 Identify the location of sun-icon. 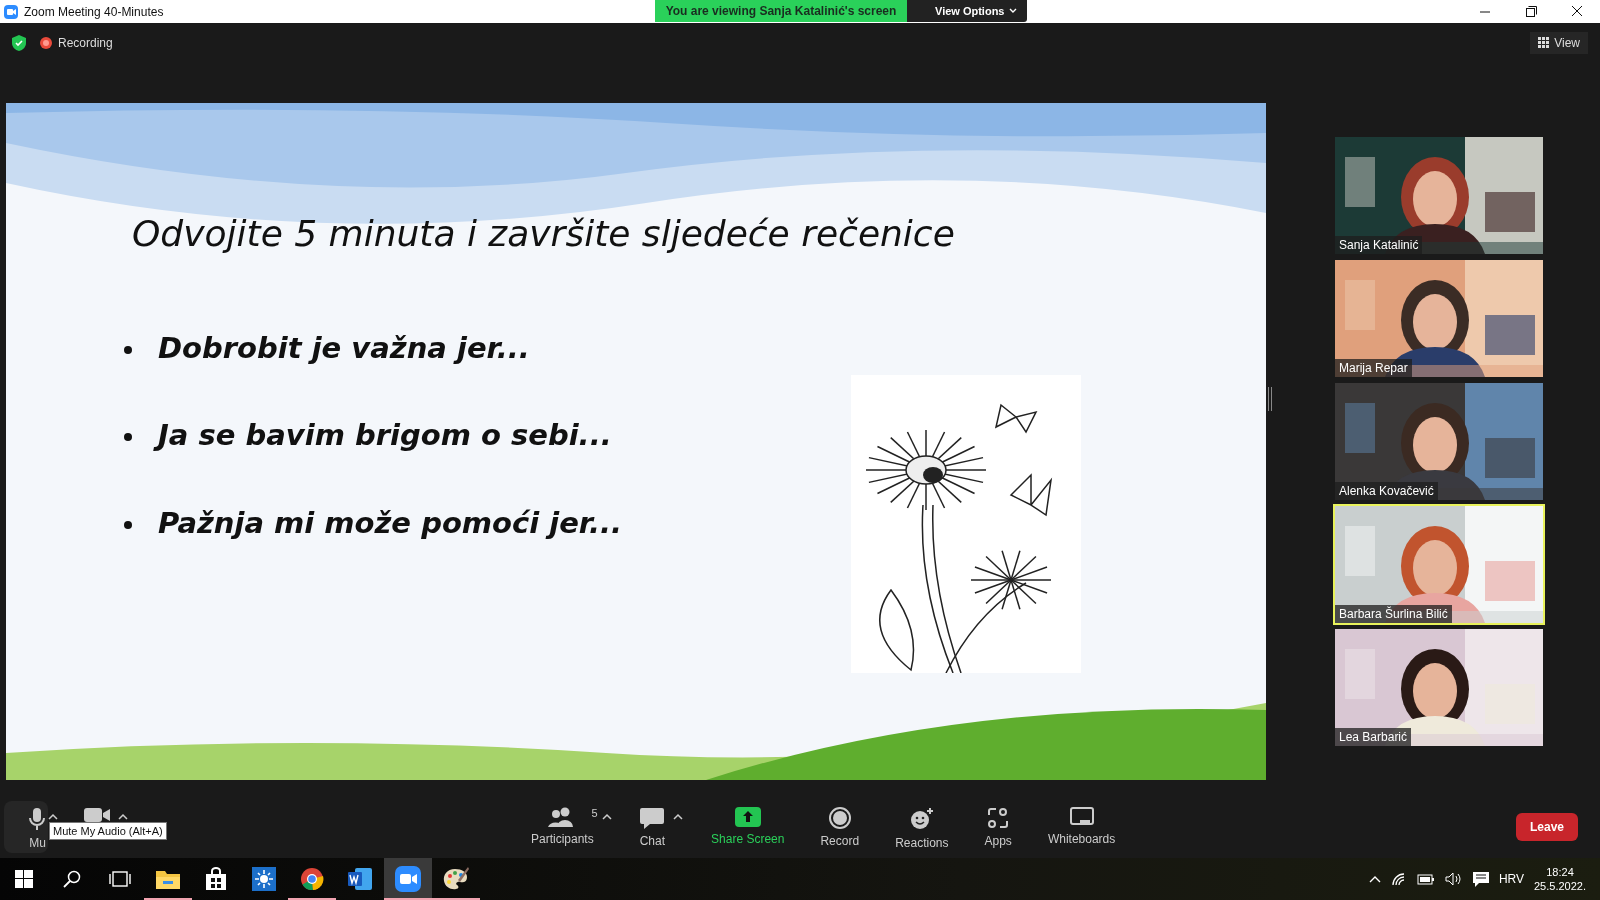
(264, 879).